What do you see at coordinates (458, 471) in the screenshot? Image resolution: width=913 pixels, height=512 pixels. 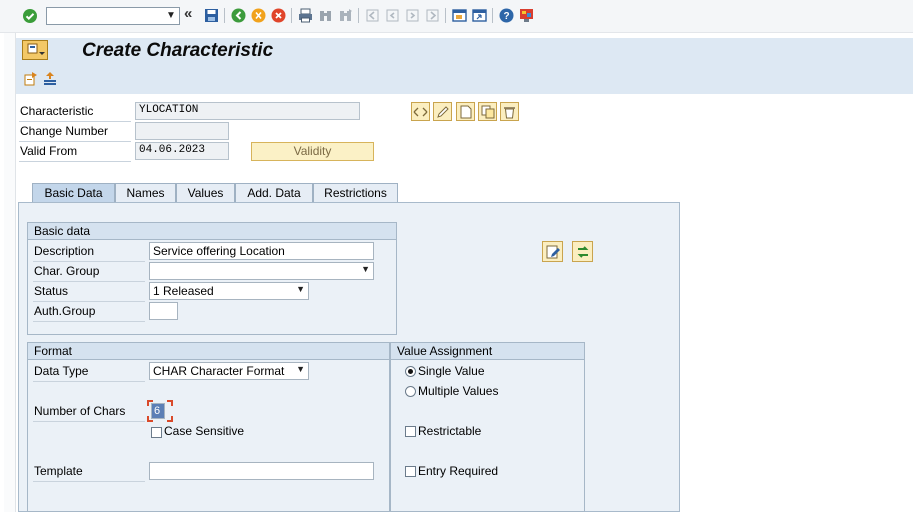 I see `entry-required-label: Entry Required` at bounding box center [458, 471].